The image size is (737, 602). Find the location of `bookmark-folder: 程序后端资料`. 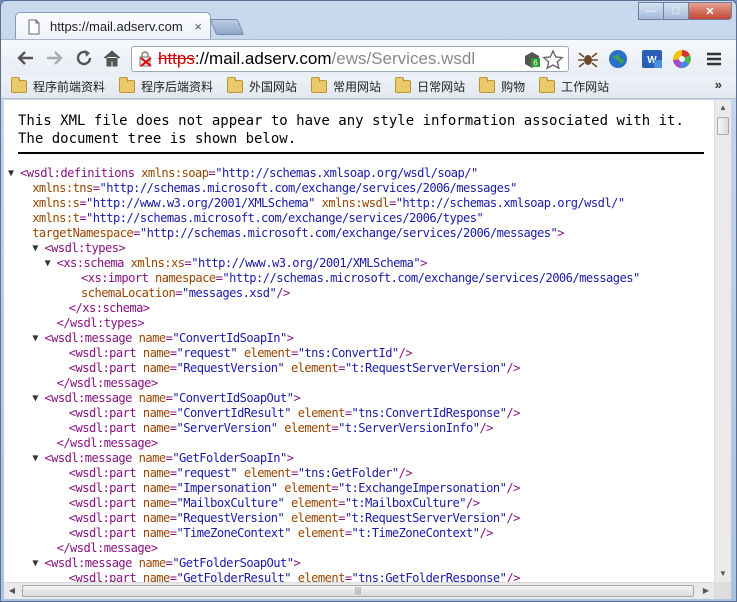

bookmark-folder: 程序后端资料 is located at coordinates (166, 86).